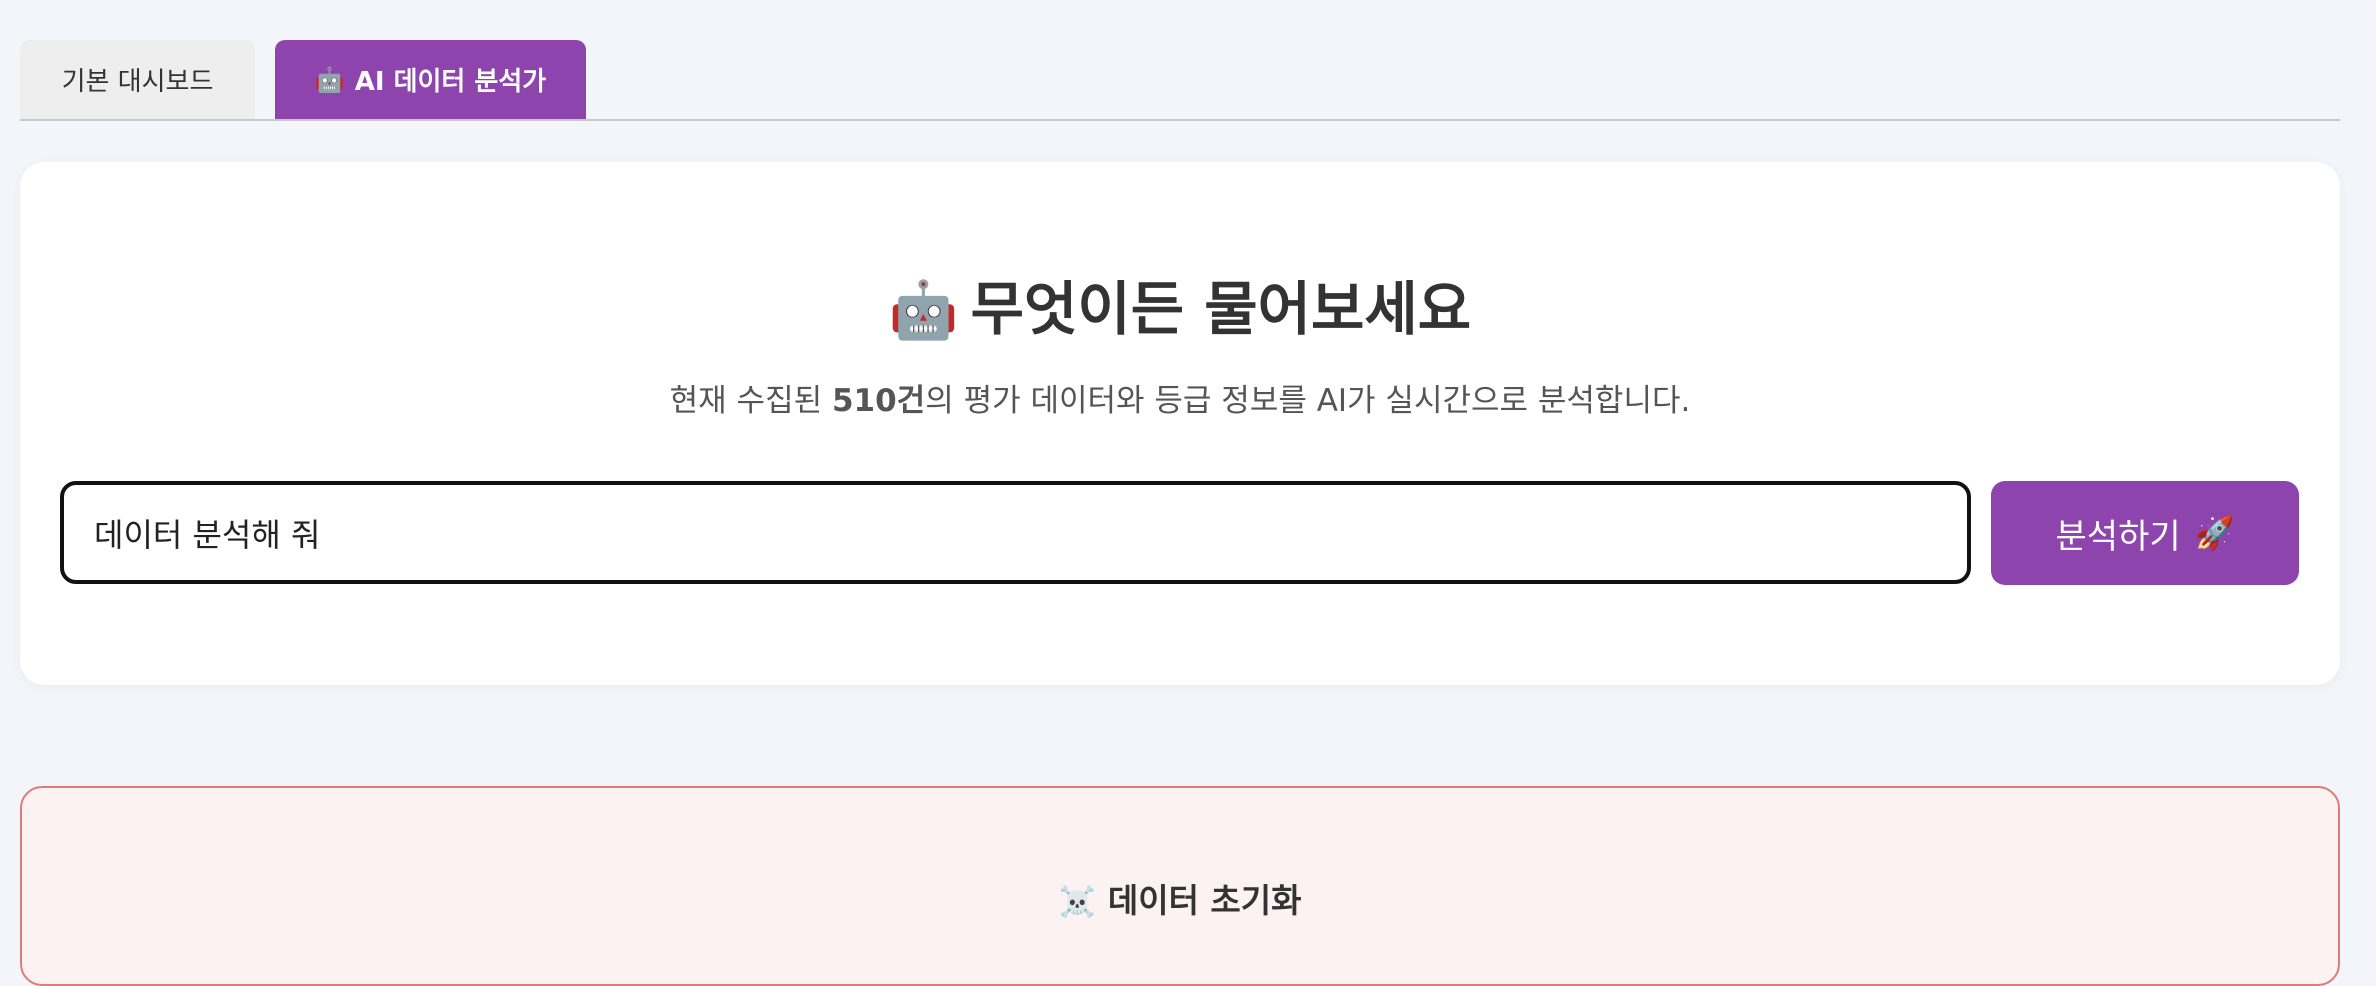 The height and width of the screenshot is (986, 2376). Describe the element at coordinates (2214, 533) in the screenshot. I see `rocket-icon: 🚀` at that location.